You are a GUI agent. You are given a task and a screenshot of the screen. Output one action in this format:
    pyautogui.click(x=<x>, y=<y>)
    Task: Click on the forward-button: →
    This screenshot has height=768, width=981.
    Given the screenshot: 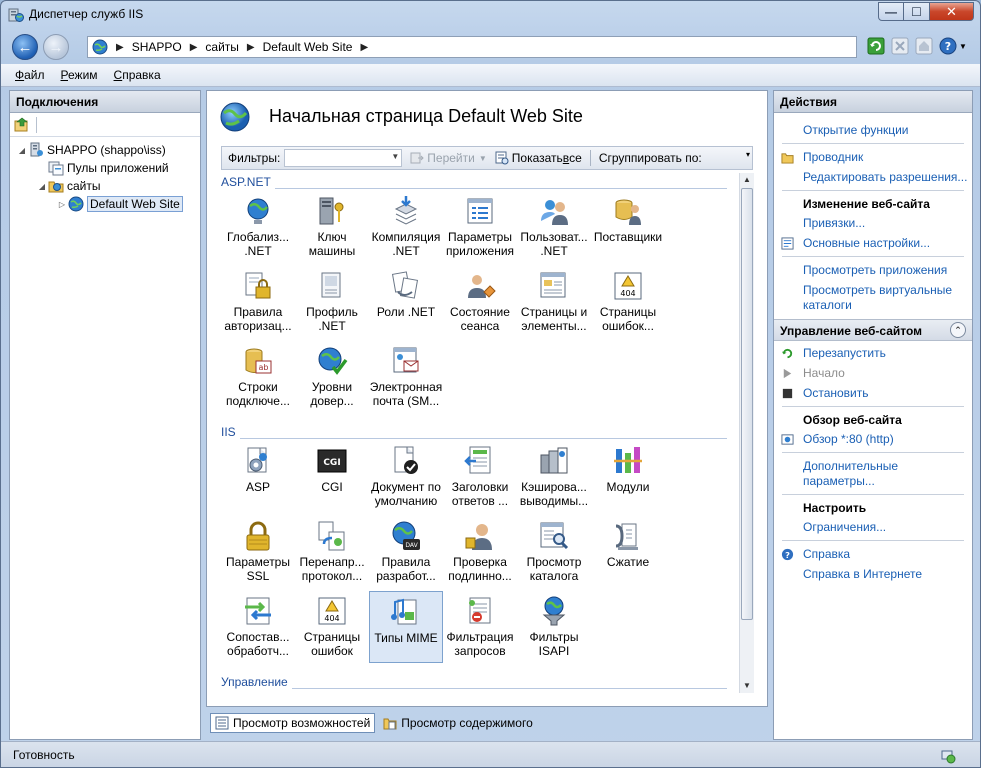 What is the action you would take?
    pyautogui.click(x=56, y=47)
    